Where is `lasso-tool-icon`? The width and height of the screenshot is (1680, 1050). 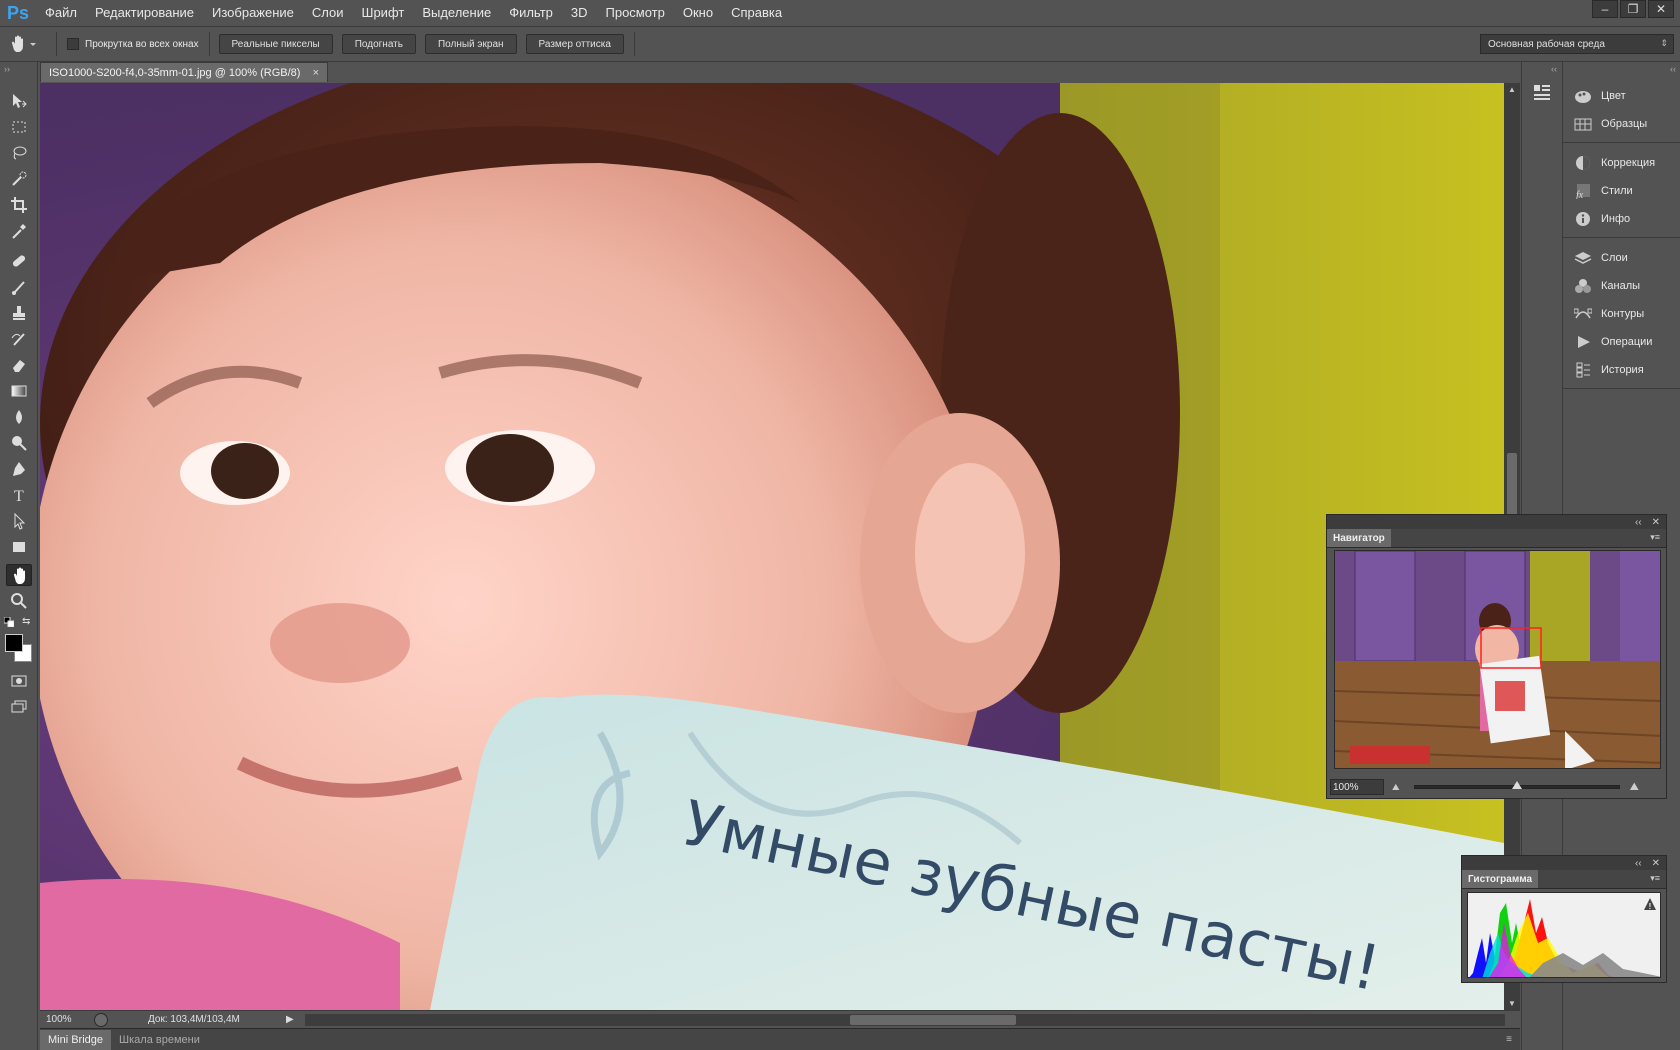 lasso-tool-icon is located at coordinates (19, 153).